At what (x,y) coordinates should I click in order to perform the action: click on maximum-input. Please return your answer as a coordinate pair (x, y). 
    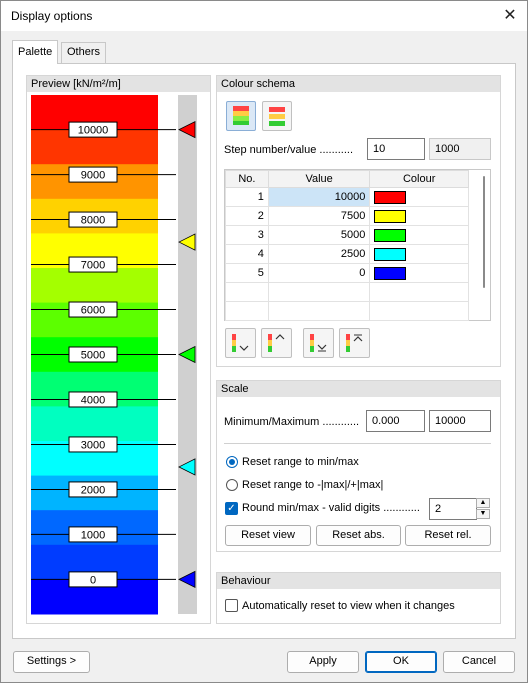
    Looking at the image, I should click on (460, 421).